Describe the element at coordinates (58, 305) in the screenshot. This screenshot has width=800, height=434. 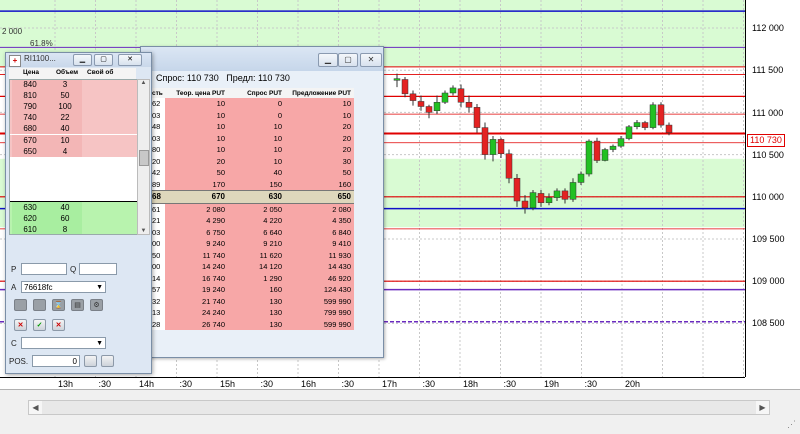
I see `hourglass-icon: ⌛` at that location.